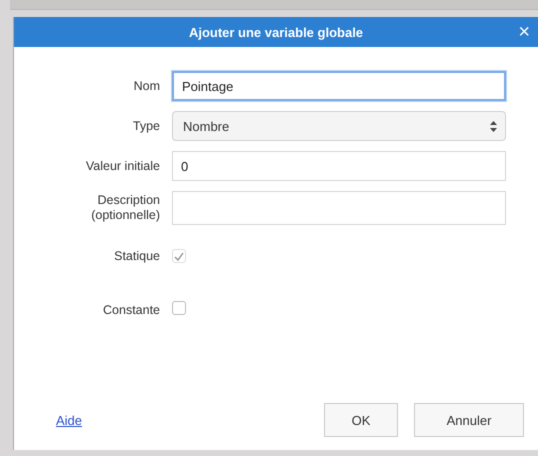  What do you see at coordinates (361, 420) in the screenshot?
I see `ok-button: OK` at bounding box center [361, 420].